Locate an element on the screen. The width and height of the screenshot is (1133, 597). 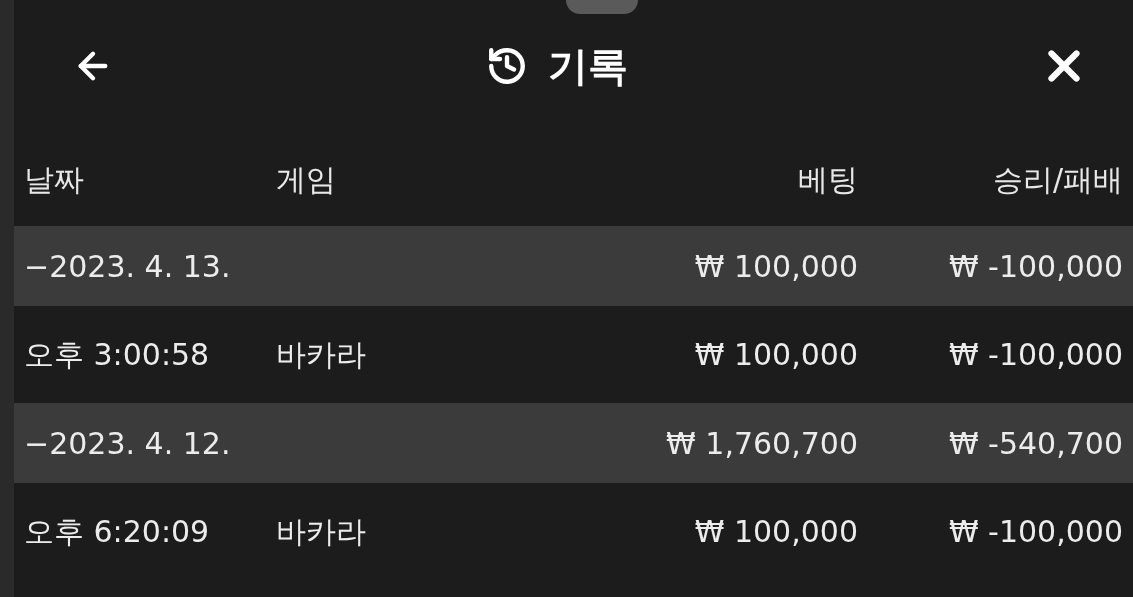
drag-handle is located at coordinates (602, 7).